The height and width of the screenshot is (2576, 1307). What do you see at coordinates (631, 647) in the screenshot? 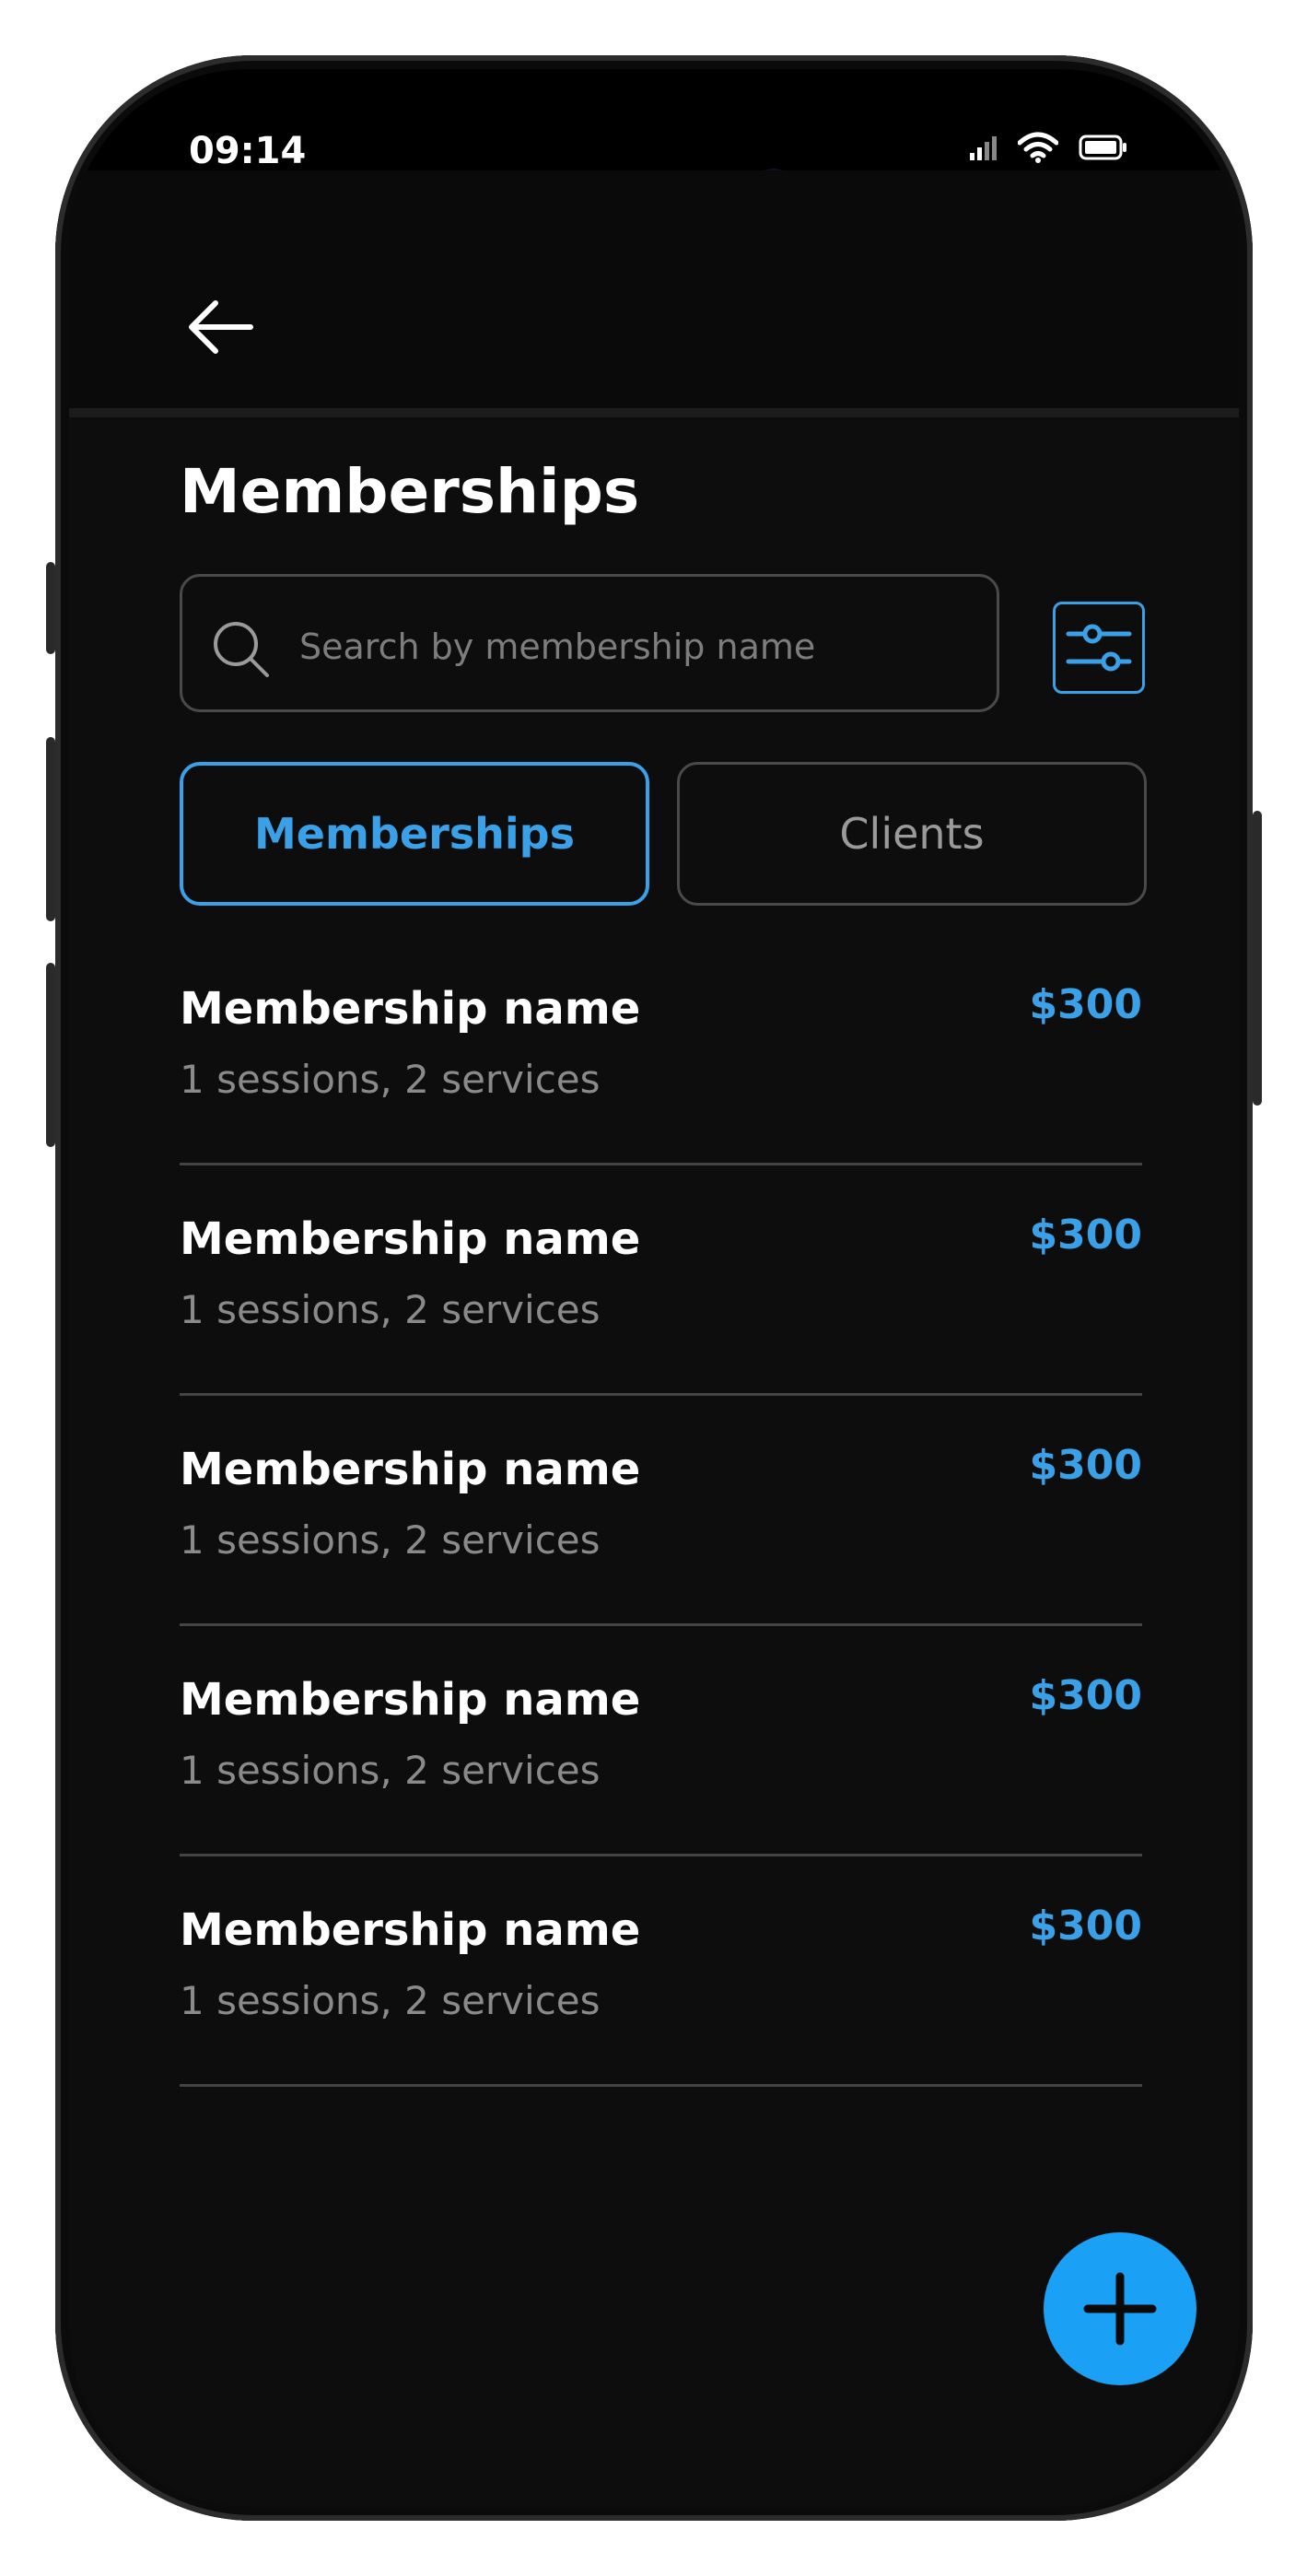
I see `search-input` at bounding box center [631, 647].